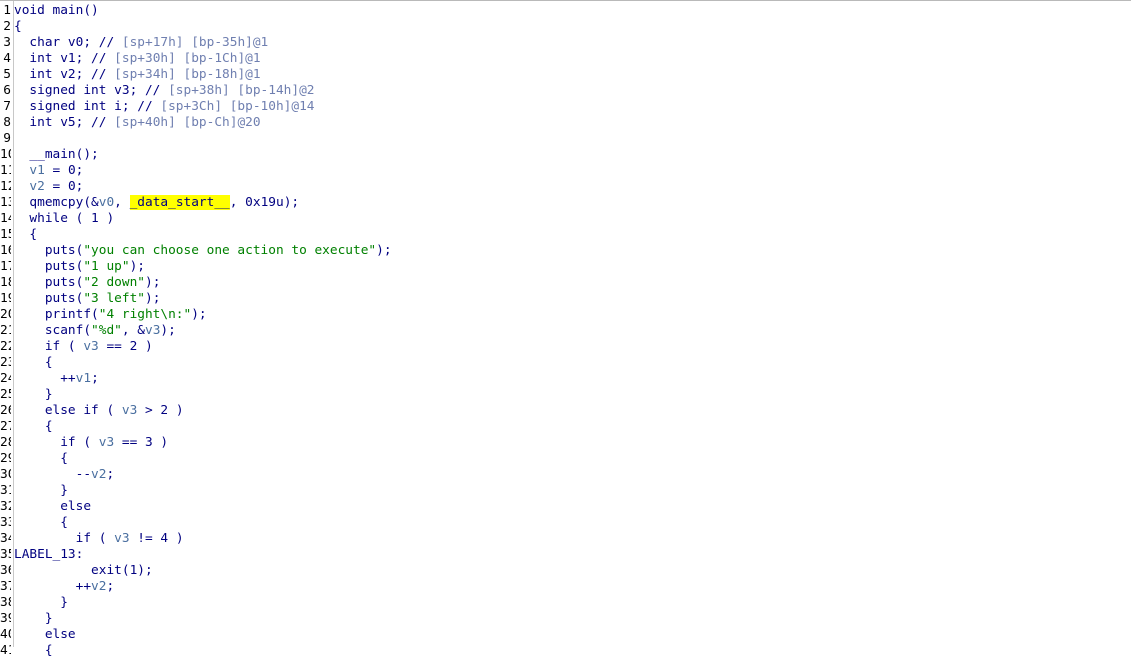 The width and height of the screenshot is (1131, 659). What do you see at coordinates (45, 378) in the screenshot?
I see `code-token: ++` at bounding box center [45, 378].